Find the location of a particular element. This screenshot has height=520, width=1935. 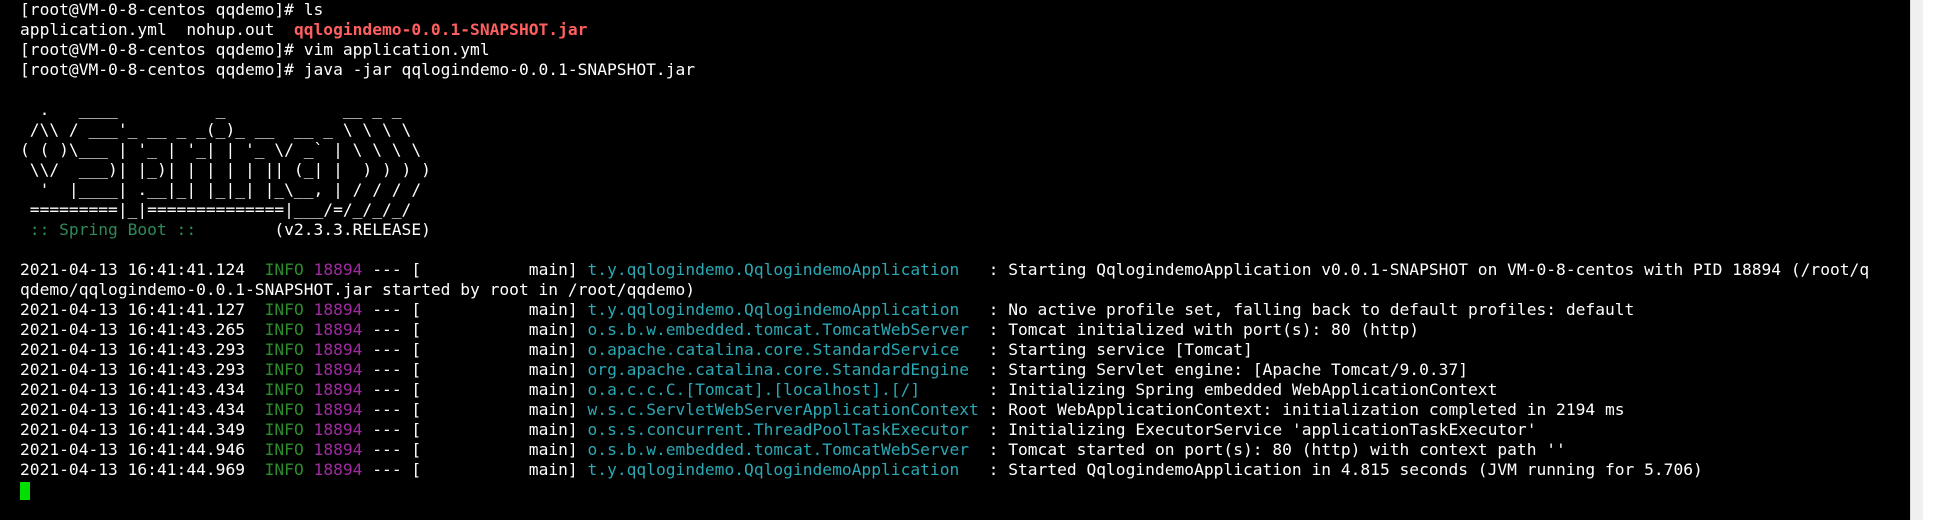

spring-boot-version-line: :: Spring Boot :: (v2.3.3.RELEASE) is located at coordinates (970, 230).